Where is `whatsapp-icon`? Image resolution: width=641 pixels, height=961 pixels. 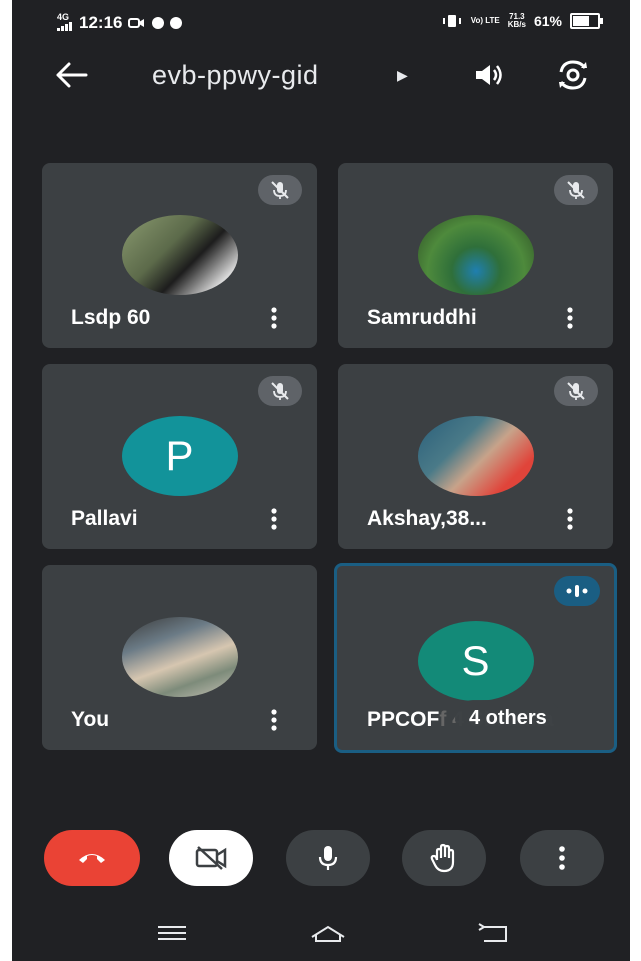 whatsapp-icon is located at coordinates (158, 23).